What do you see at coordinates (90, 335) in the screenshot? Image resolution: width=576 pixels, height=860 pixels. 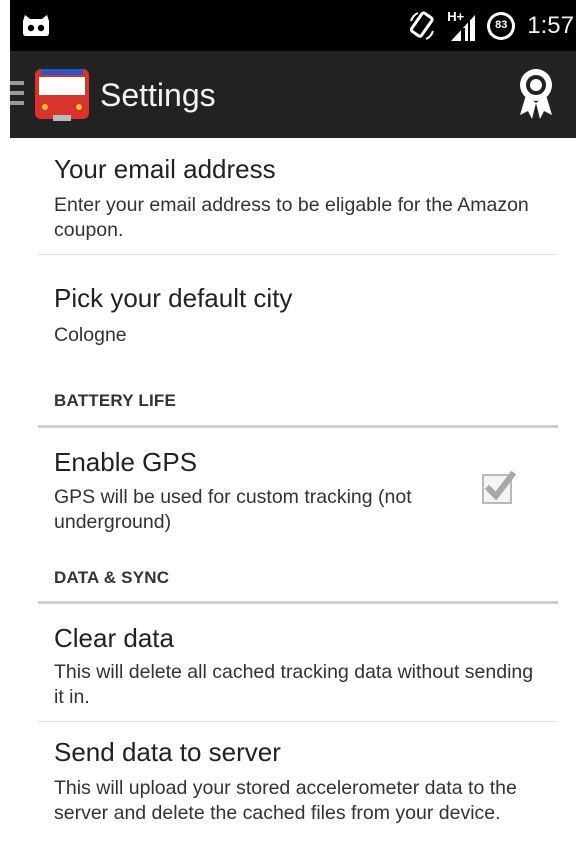 I see `pref-city-summary: Cologne` at bounding box center [90, 335].